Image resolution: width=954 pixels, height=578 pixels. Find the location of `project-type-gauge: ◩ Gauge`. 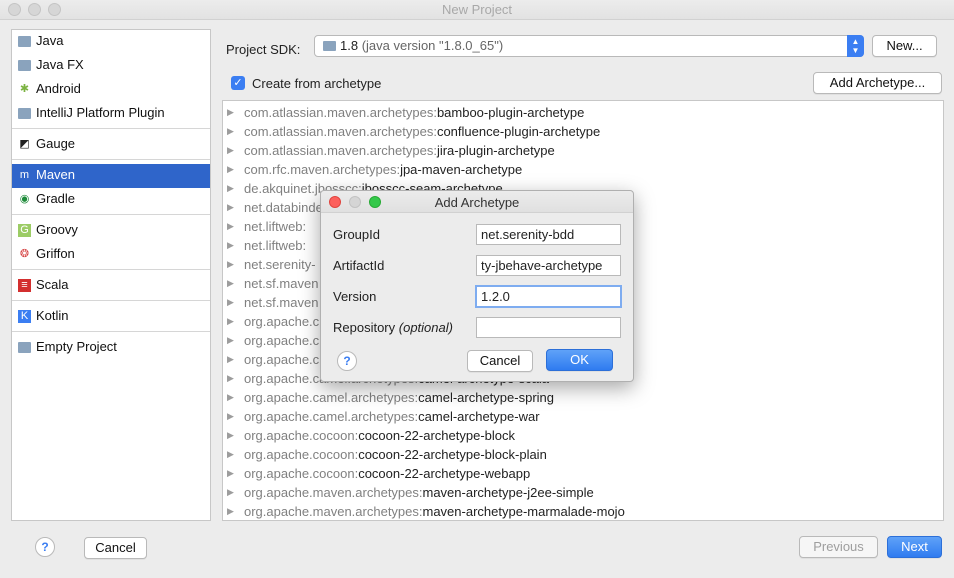

project-type-gauge: ◩ Gauge is located at coordinates (111, 145).